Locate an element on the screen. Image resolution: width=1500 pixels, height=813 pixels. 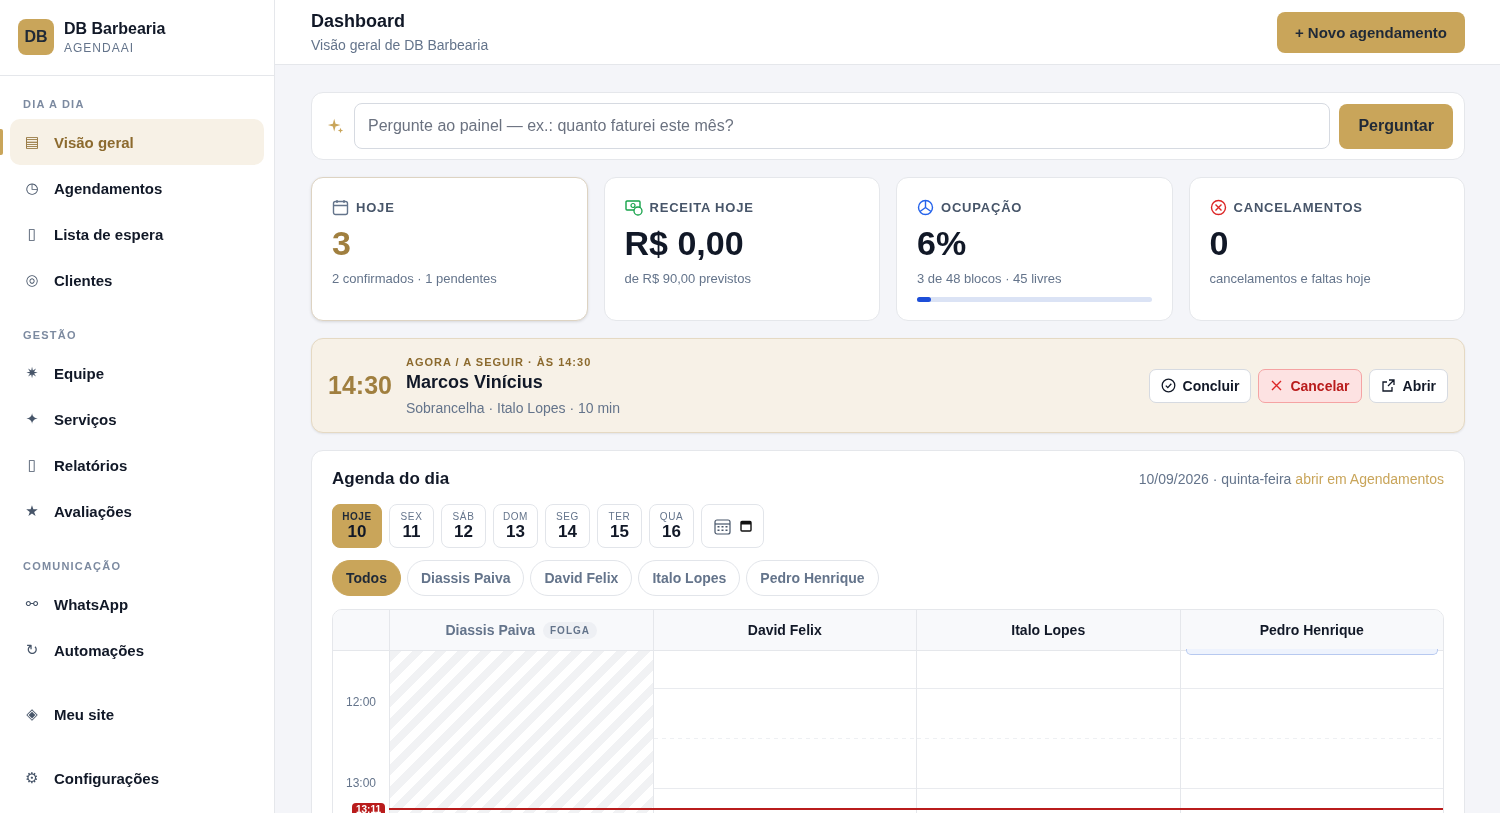
sparkle-icon is located at coordinates (336, 126).